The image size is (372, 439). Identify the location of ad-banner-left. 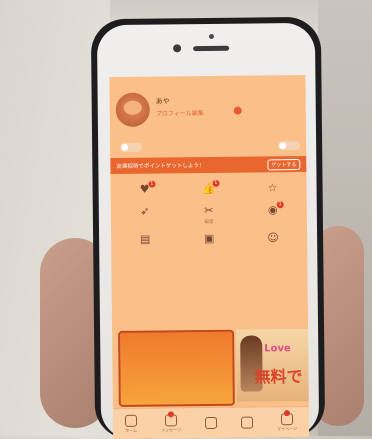
(176, 368).